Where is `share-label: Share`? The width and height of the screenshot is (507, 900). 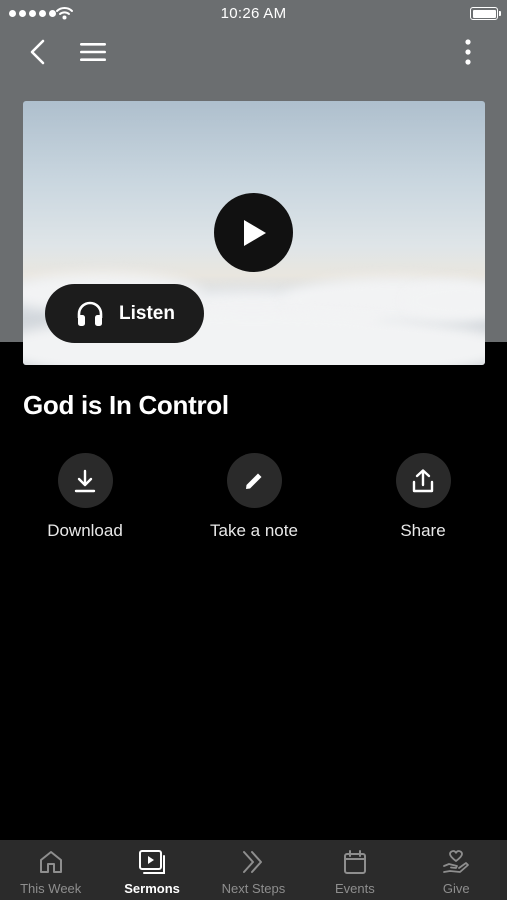 share-label: Share is located at coordinates (423, 530).